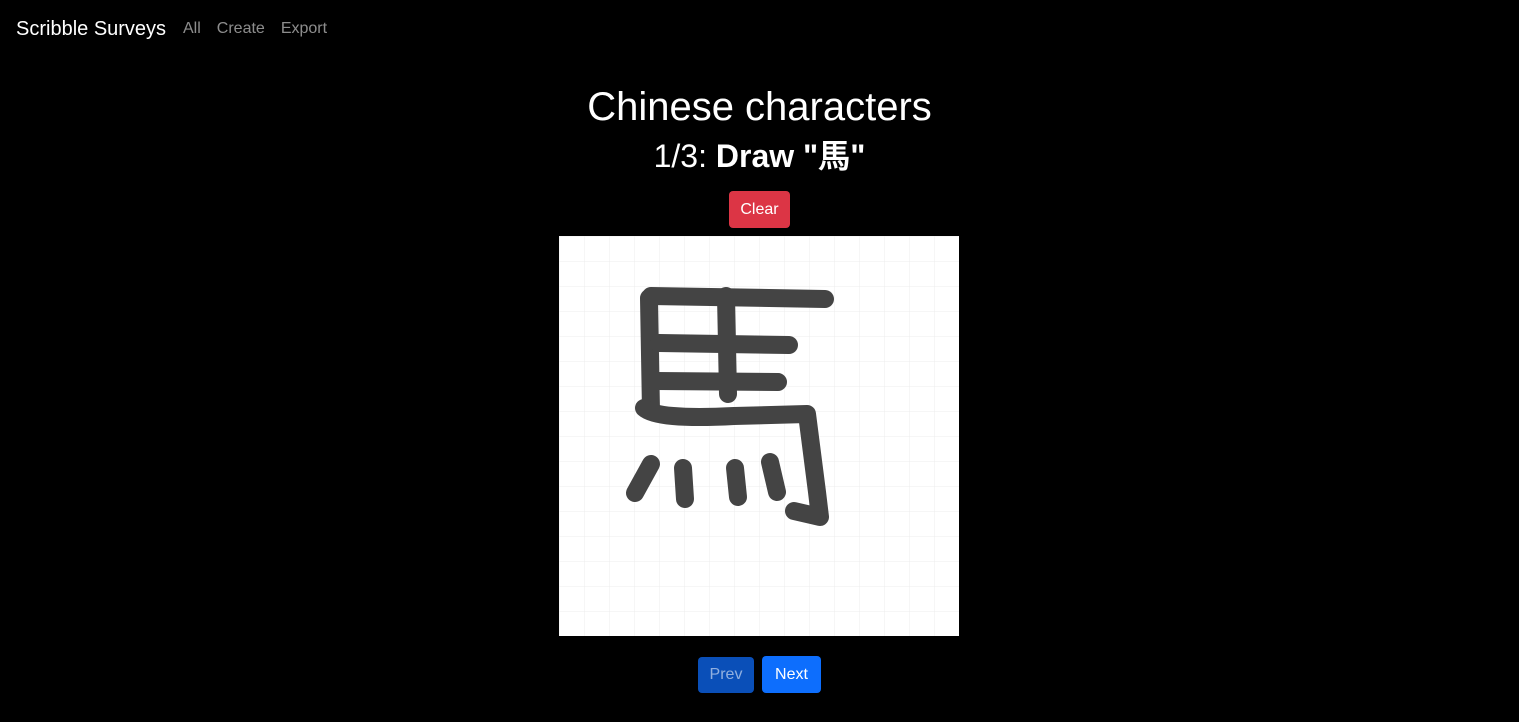  What do you see at coordinates (791, 674) in the screenshot?
I see `next-button: Next` at bounding box center [791, 674].